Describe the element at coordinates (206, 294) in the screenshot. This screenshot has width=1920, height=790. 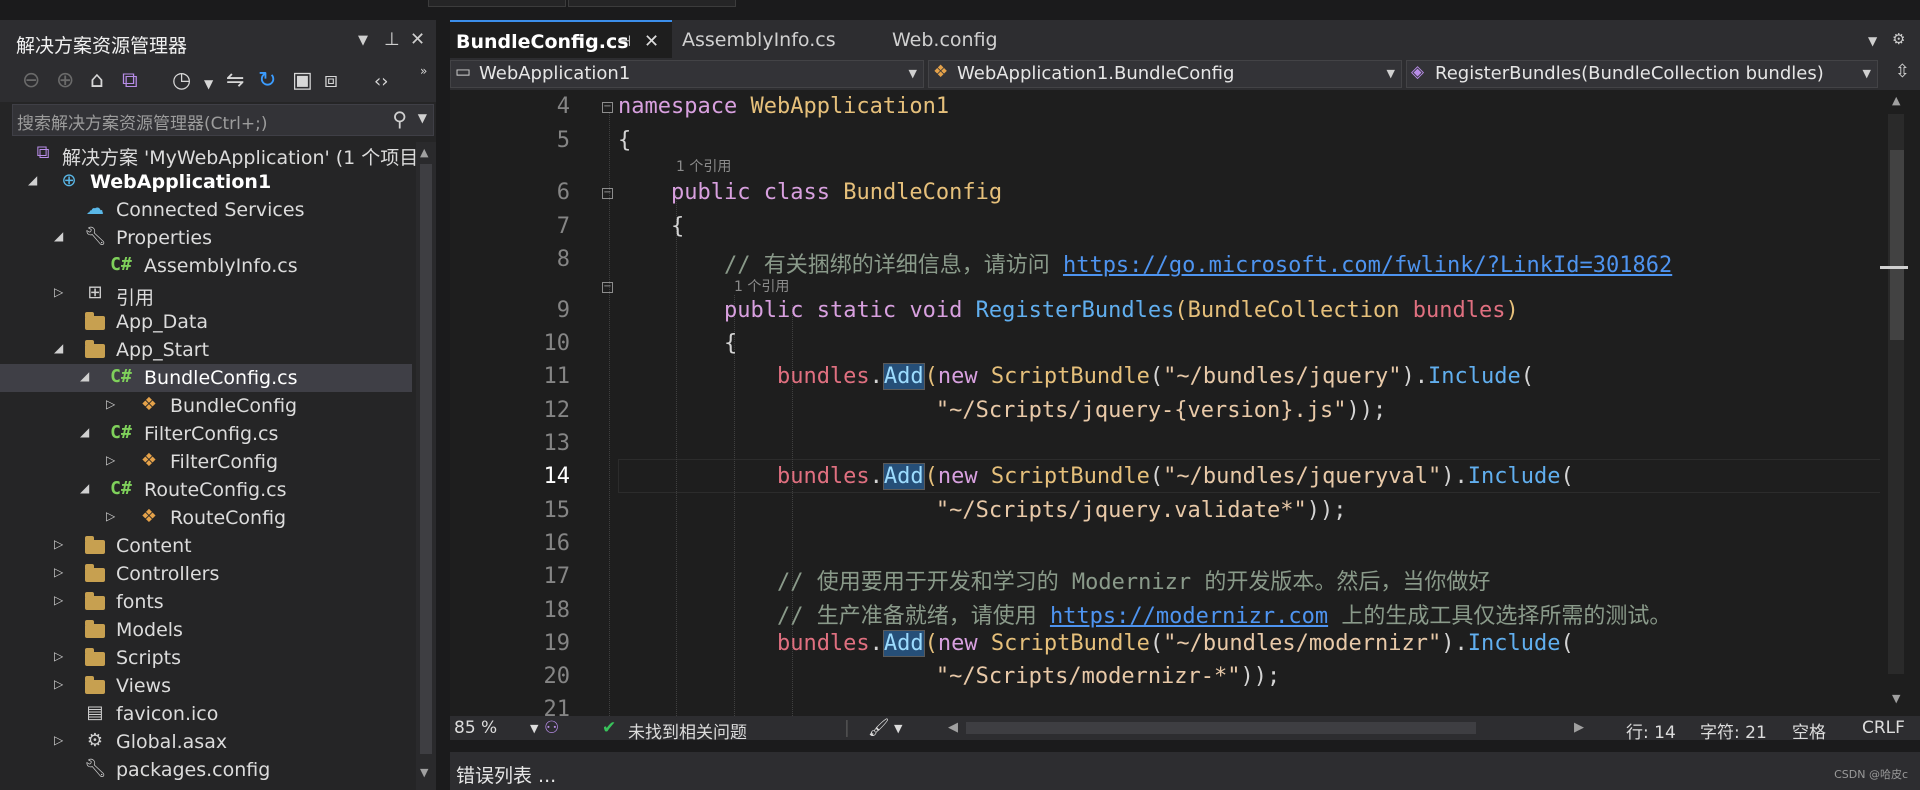
I see `tree-item-references: ▷ ⊞ 引用` at that location.